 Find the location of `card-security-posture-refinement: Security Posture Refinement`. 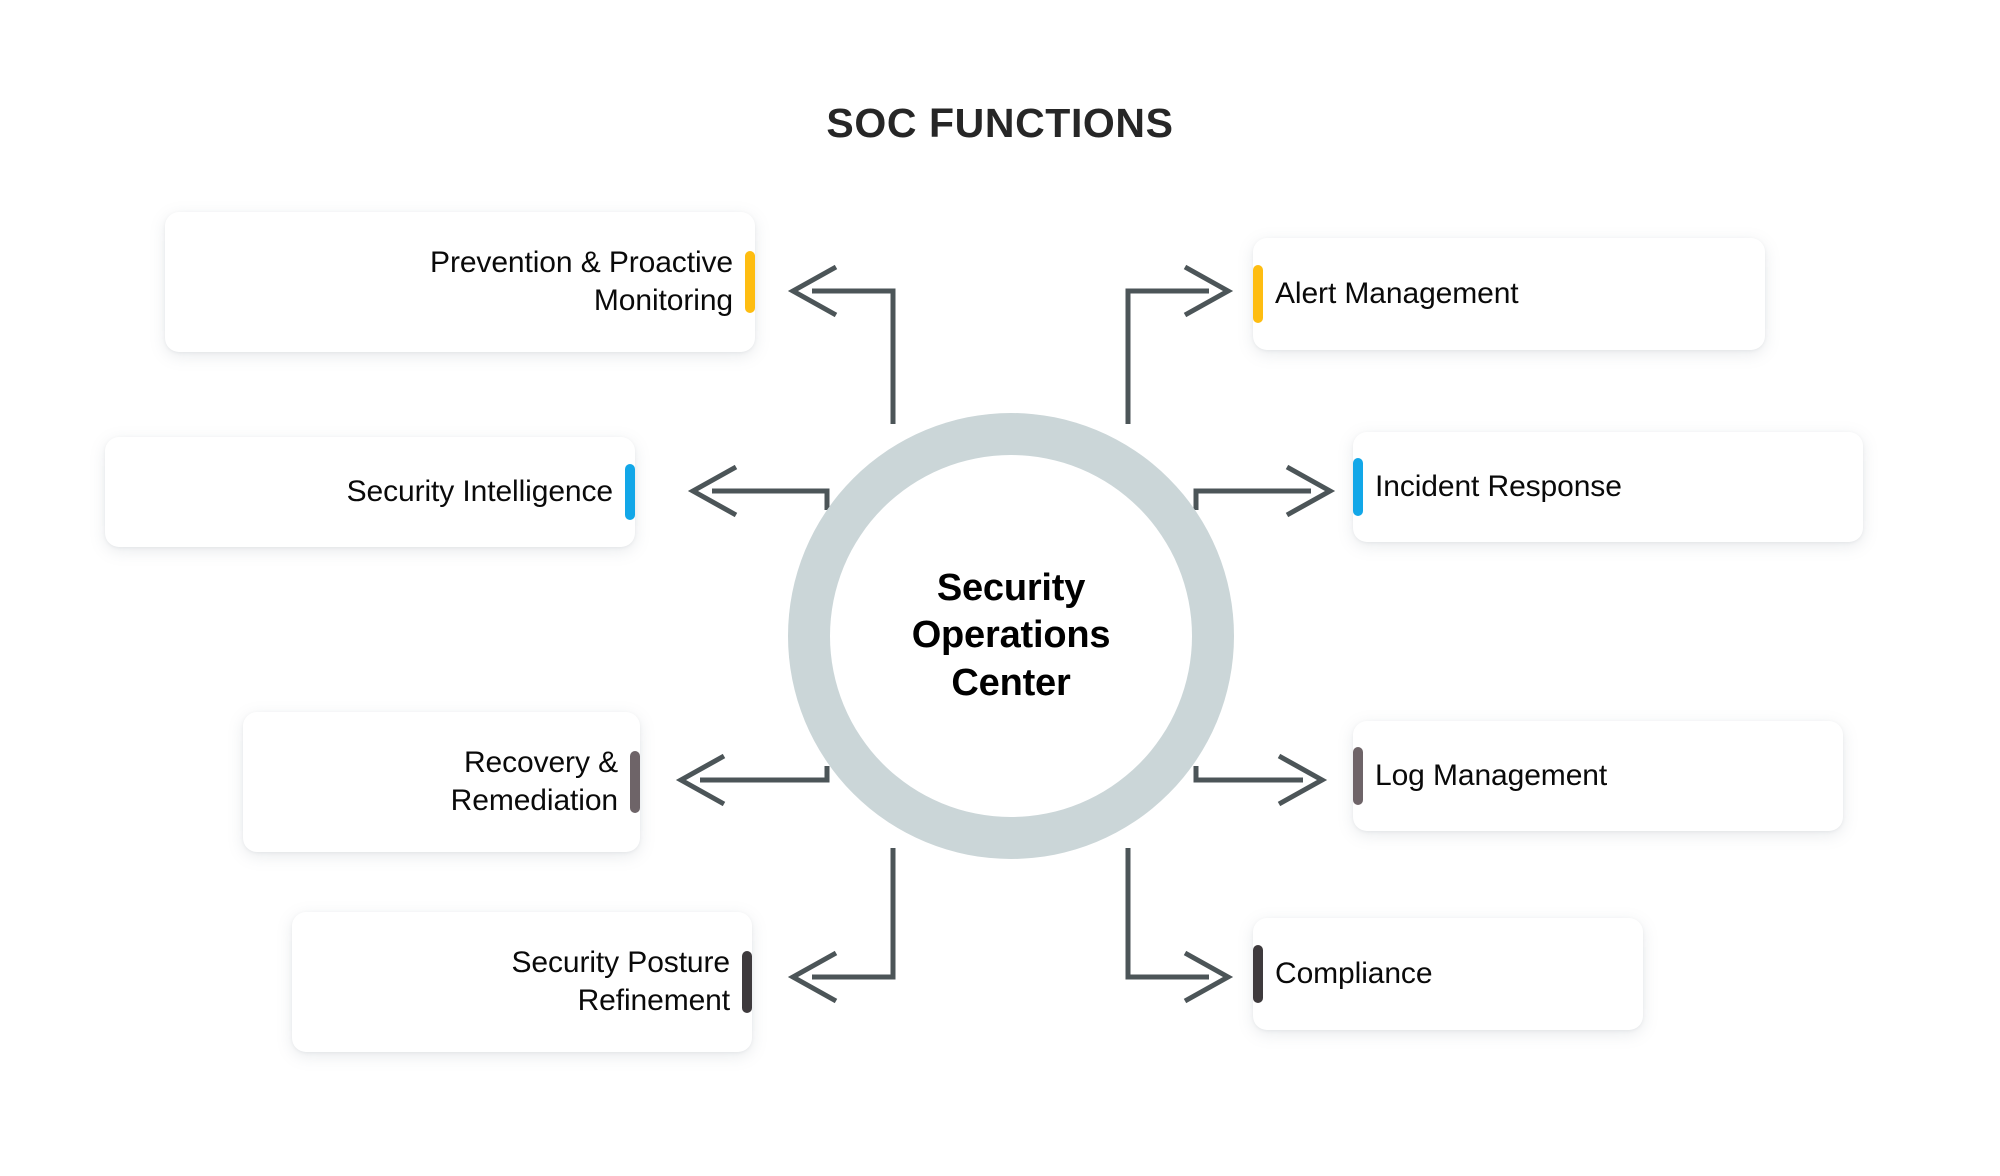

card-security-posture-refinement: Security Posture Refinement is located at coordinates (522, 982).